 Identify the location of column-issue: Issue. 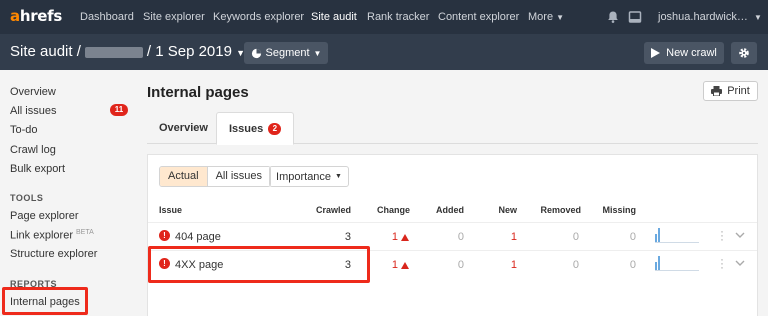
(170, 210).